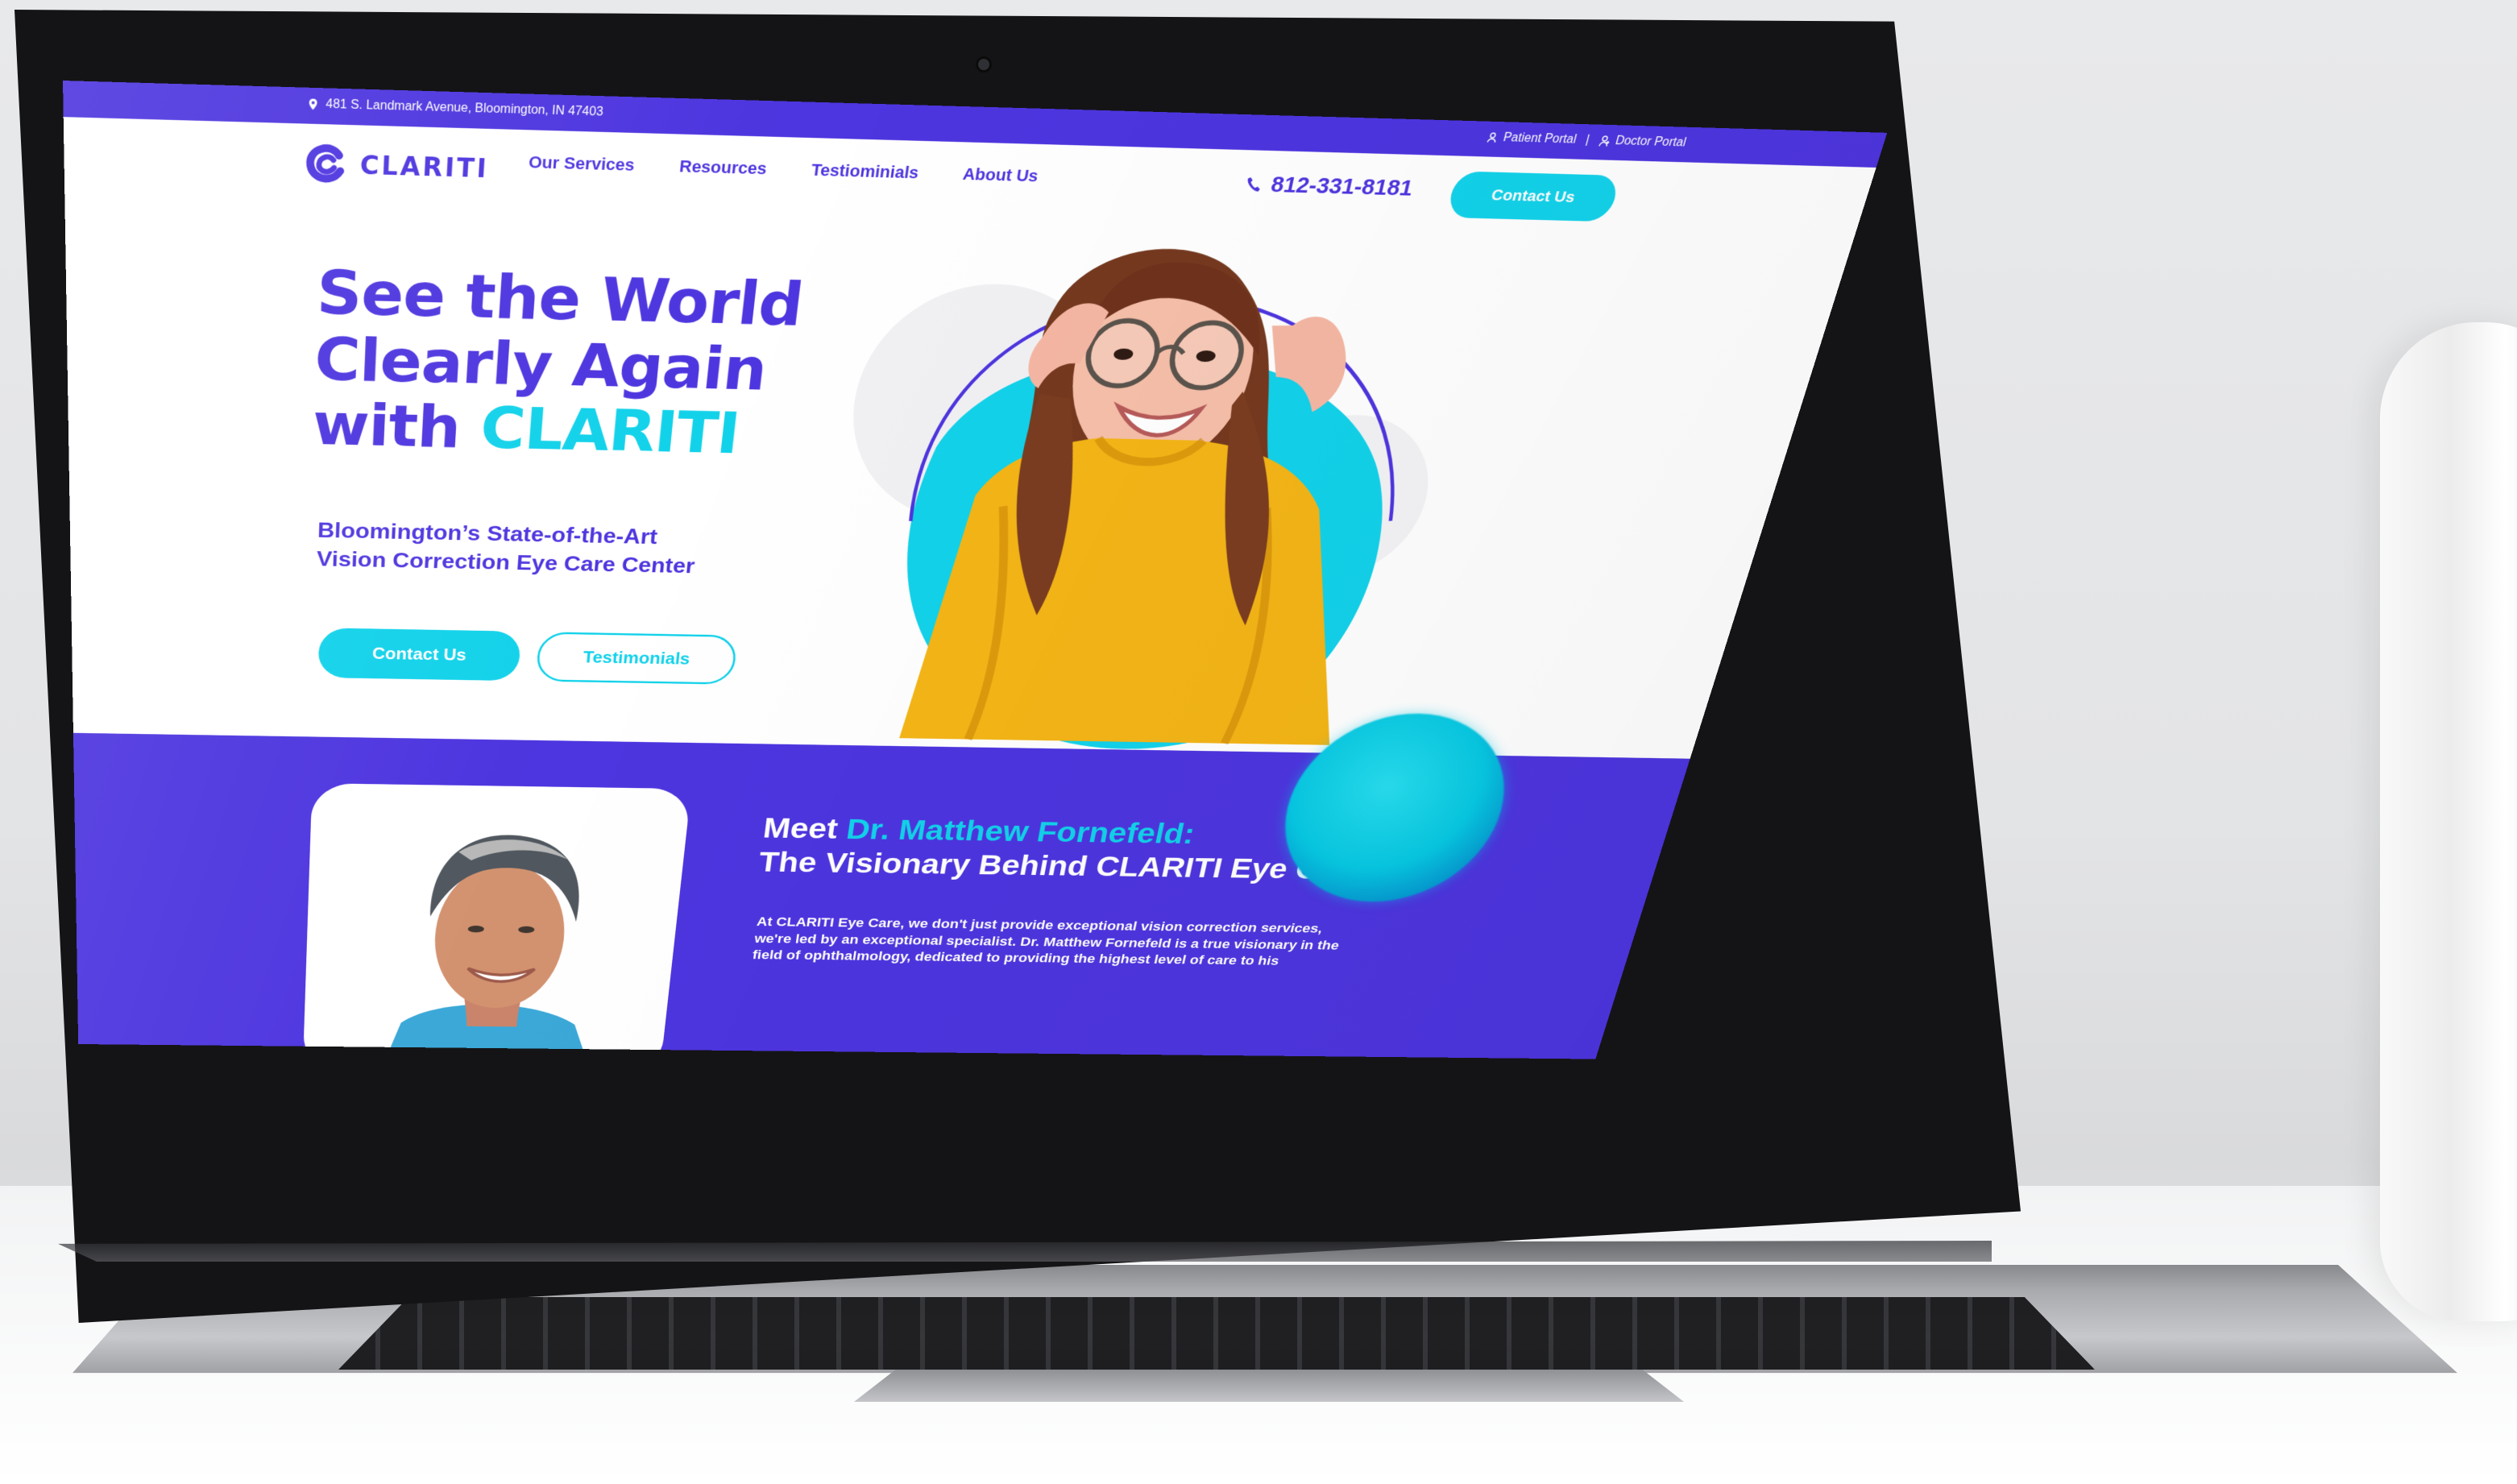  Describe the element at coordinates (984, 64) in the screenshot. I see `laptop-camera` at that location.